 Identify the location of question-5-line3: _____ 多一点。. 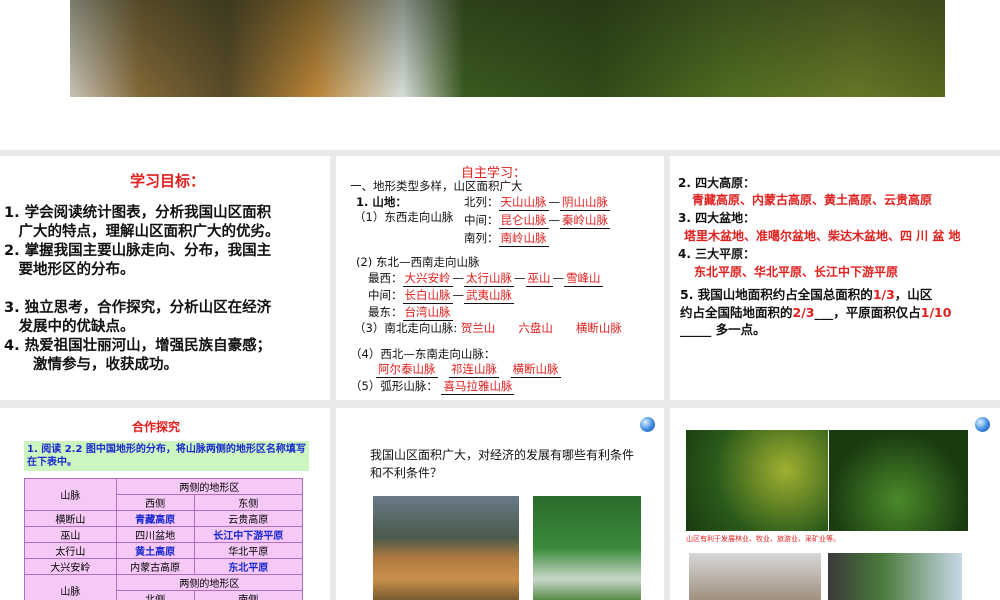
(723, 329).